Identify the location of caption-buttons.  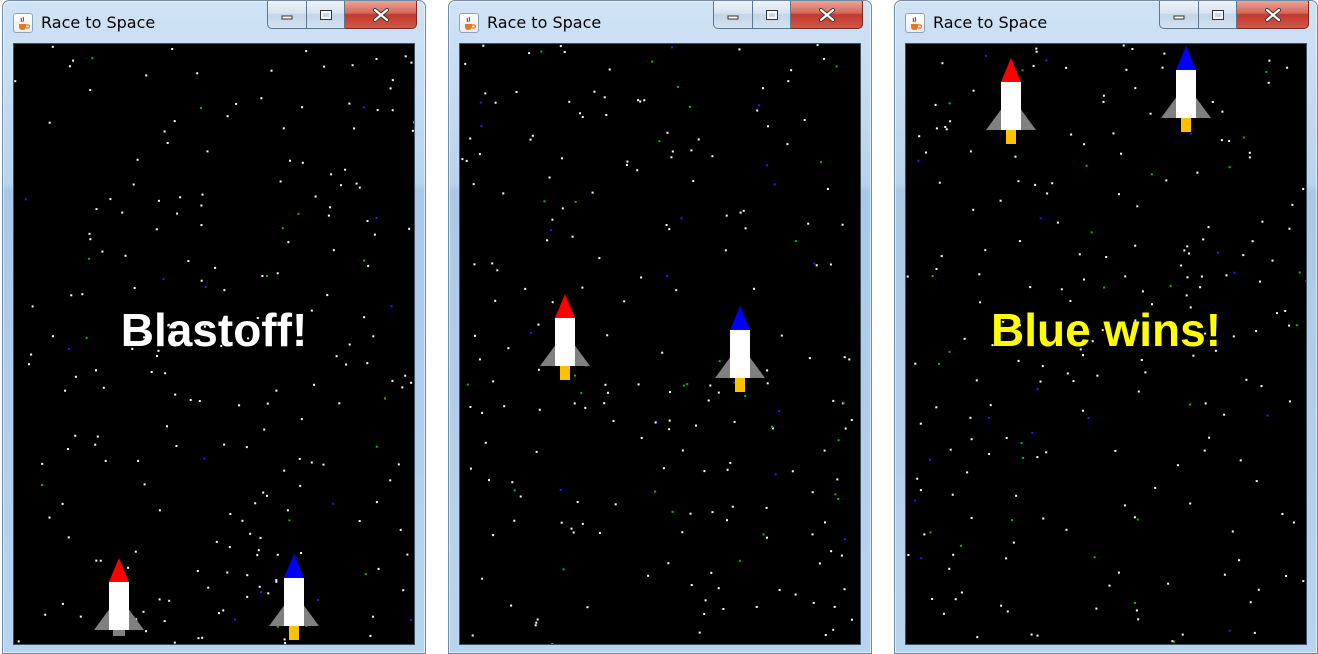
(788, 16).